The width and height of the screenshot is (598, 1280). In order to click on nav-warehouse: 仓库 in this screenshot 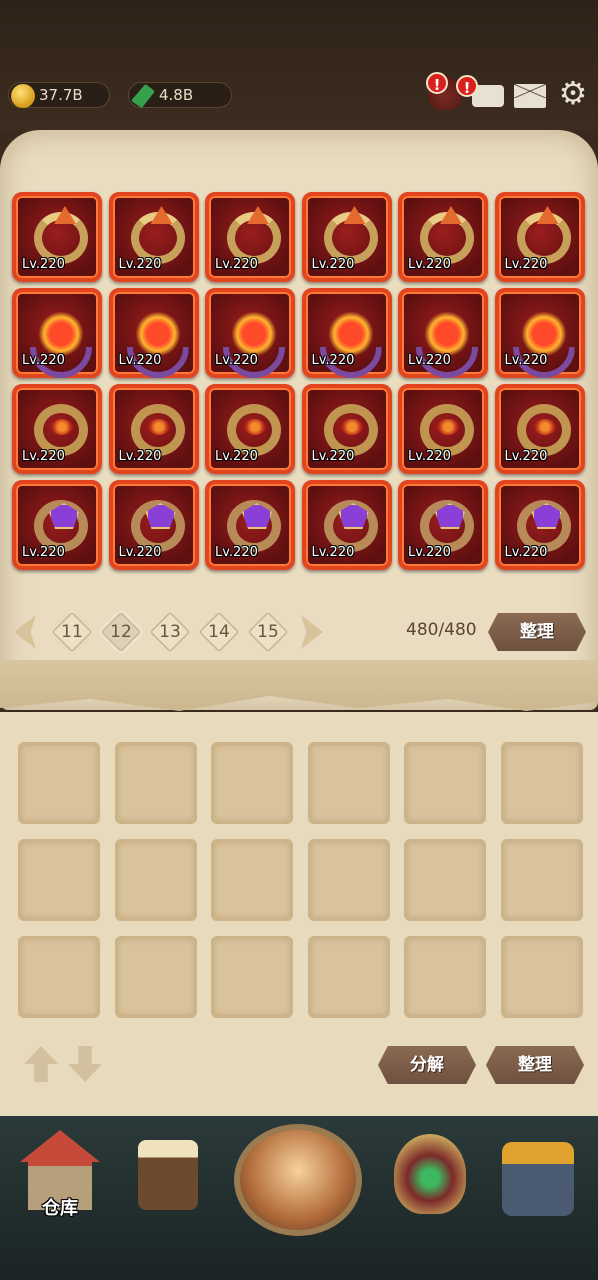, I will do `click(60, 1175)`.